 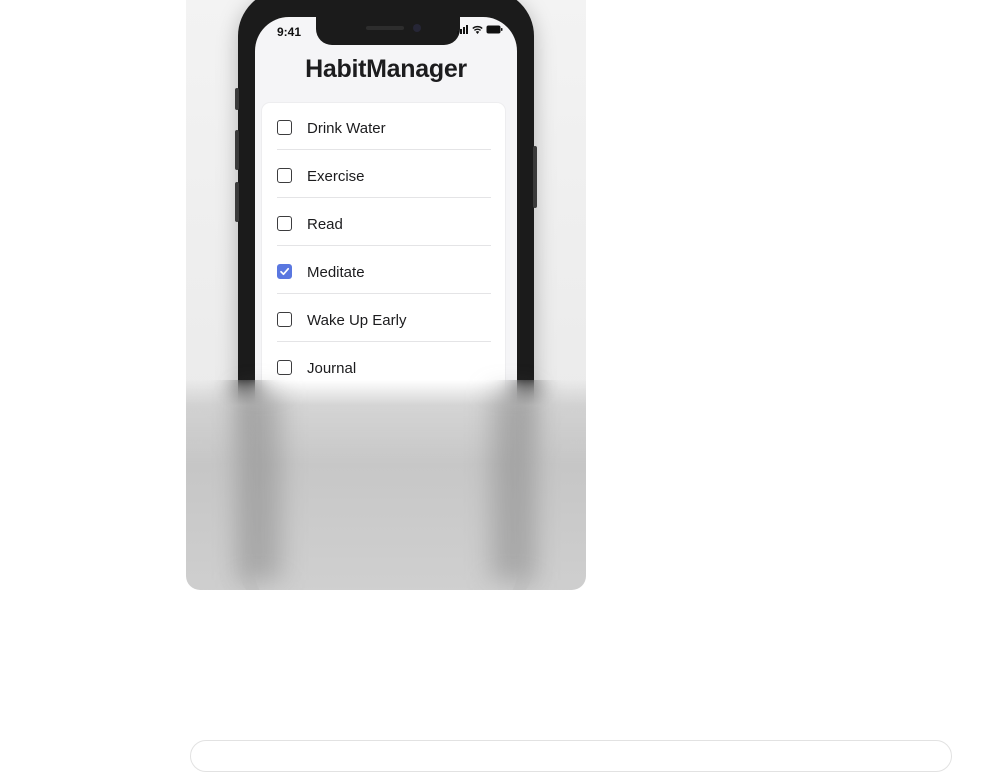 What do you see at coordinates (237, 99) in the screenshot?
I see `mute-switch` at bounding box center [237, 99].